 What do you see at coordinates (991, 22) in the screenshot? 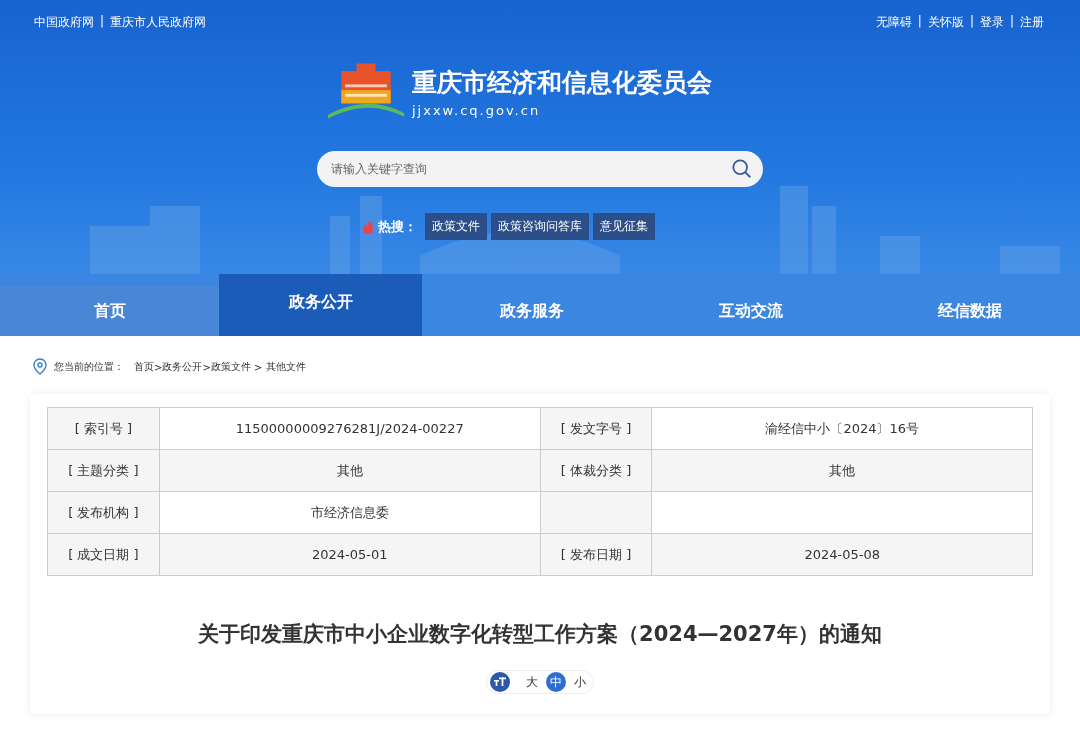
I see `header-link: 登录` at bounding box center [991, 22].